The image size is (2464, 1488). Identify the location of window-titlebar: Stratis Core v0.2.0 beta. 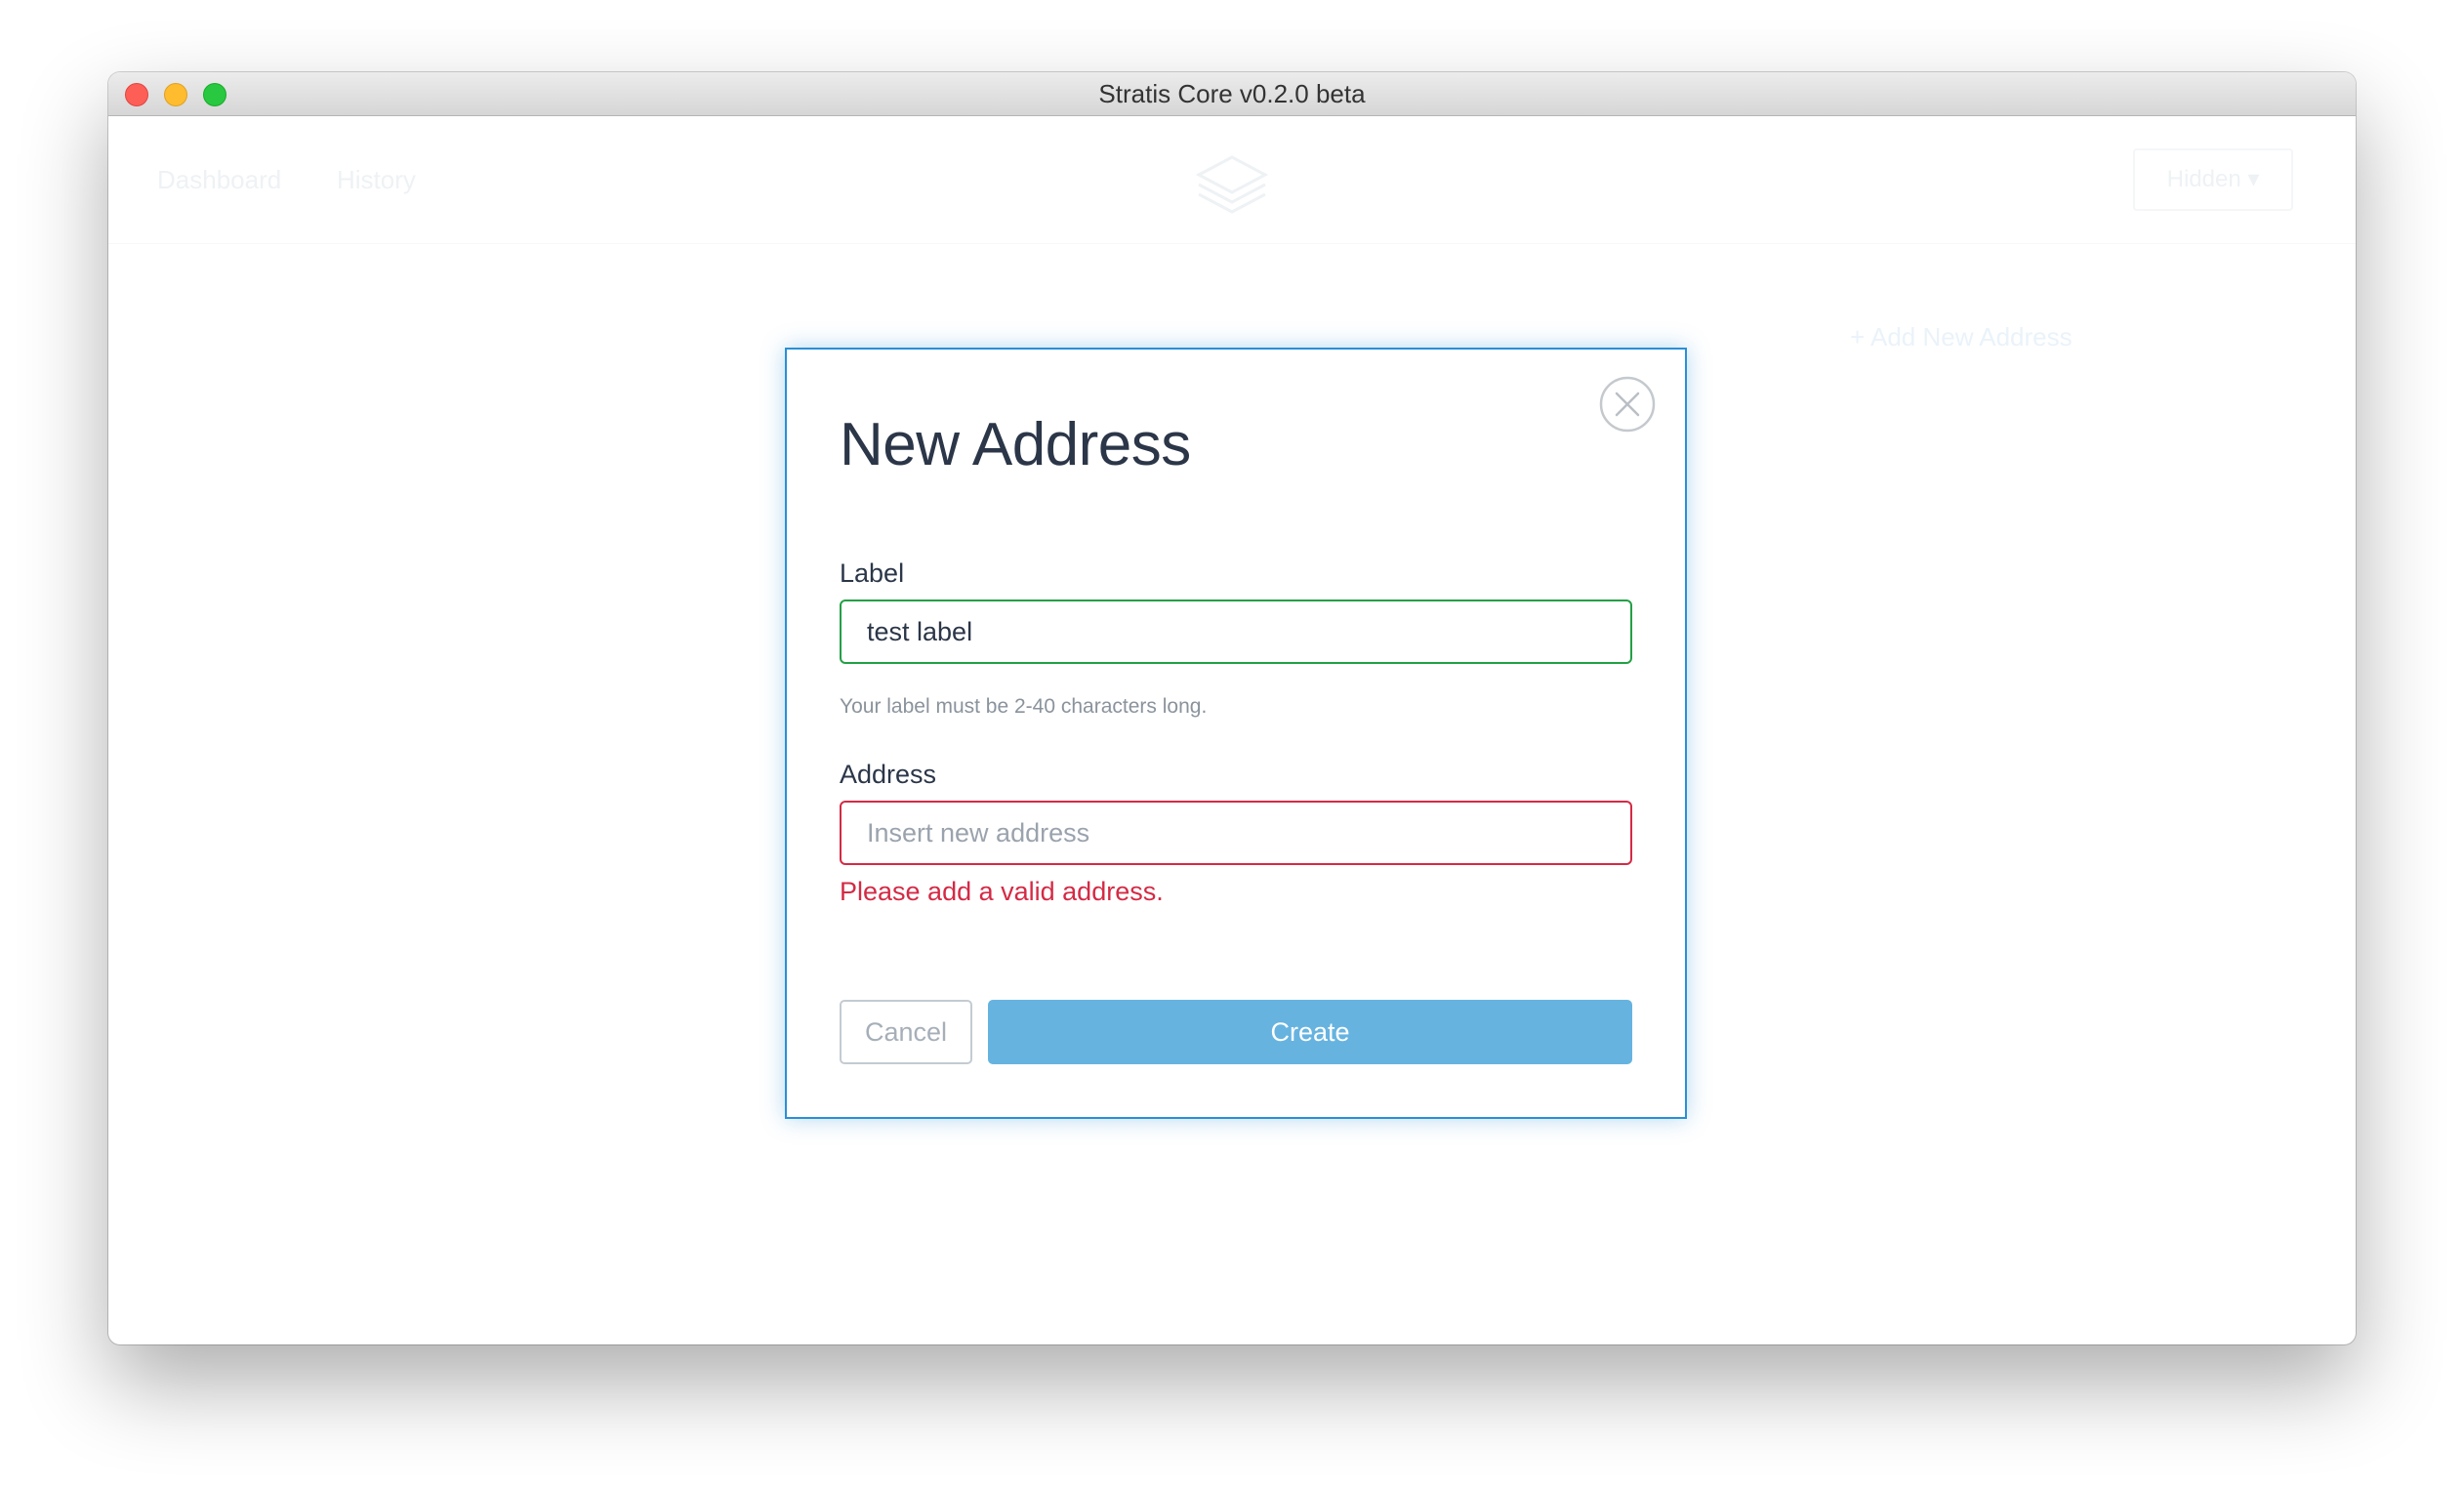
(1232, 94).